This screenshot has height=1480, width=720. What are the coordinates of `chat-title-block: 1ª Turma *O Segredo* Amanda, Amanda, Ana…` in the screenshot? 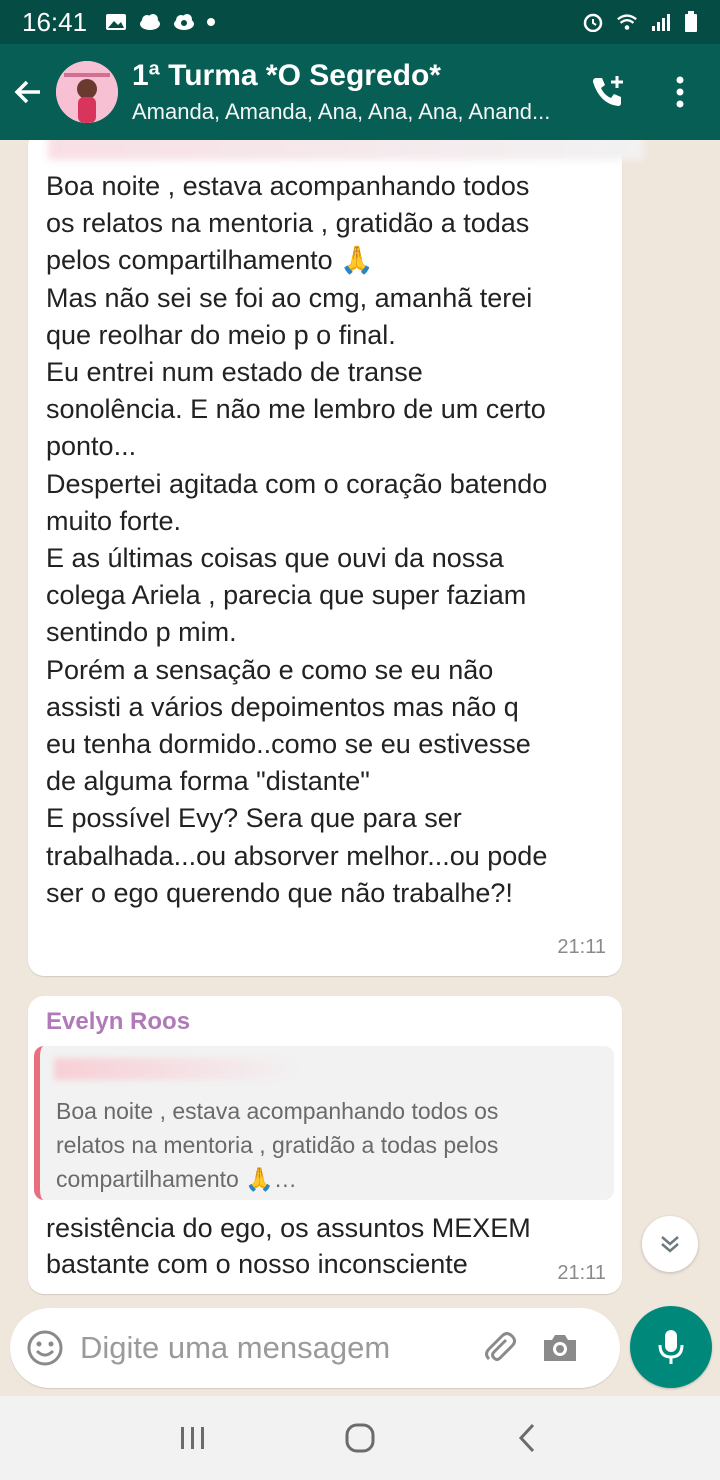 It's located at (352, 92).